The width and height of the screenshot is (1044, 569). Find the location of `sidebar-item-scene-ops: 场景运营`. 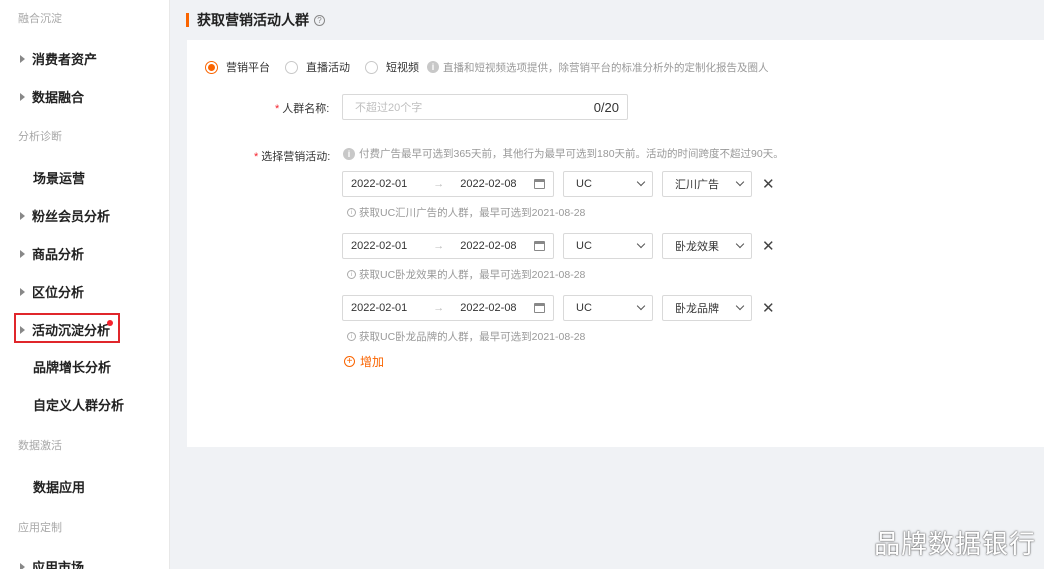

sidebar-item-scene-ops: 场景运营 is located at coordinates (59, 177).